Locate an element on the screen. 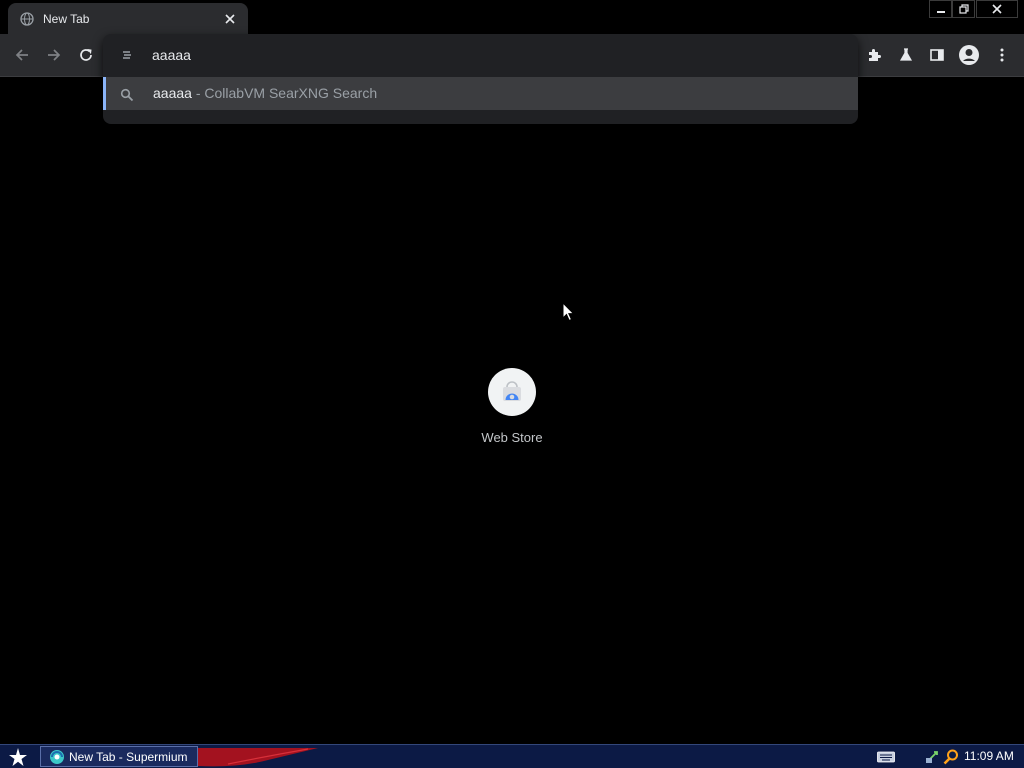  minimize-icon is located at coordinates (940, 12).